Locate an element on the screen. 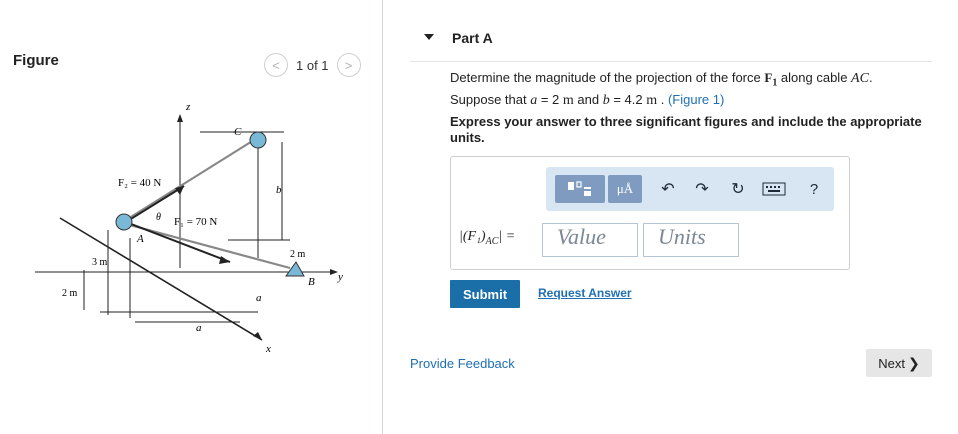 The width and height of the screenshot is (958, 434). pager-text: 1 of 1 is located at coordinates (312, 65).